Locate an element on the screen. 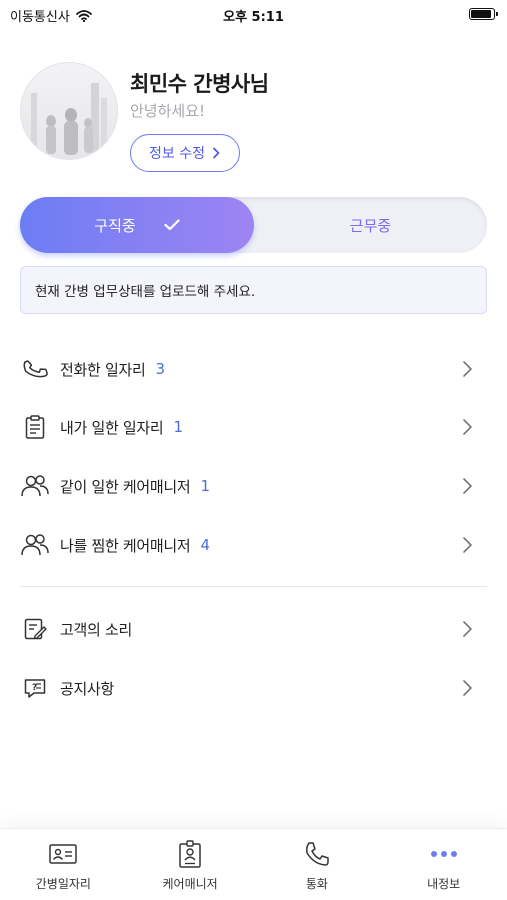  more-dots-icon is located at coordinates (444, 854).